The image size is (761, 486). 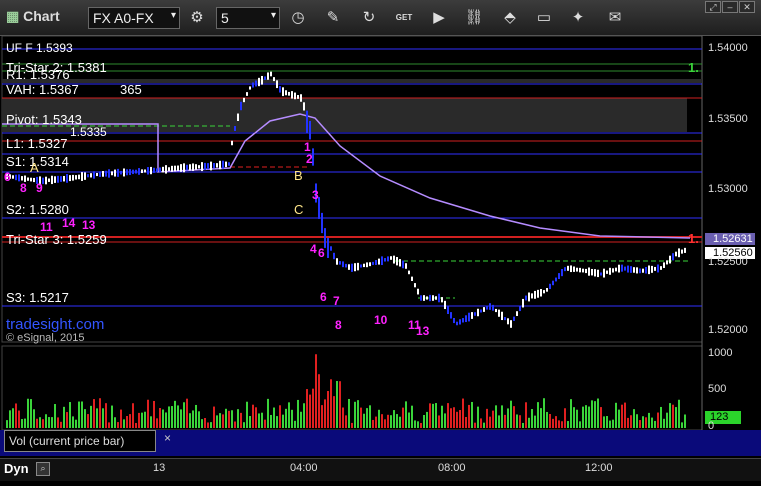 I want to click on price-axis-label: 1.54000, so click(x=728, y=48).